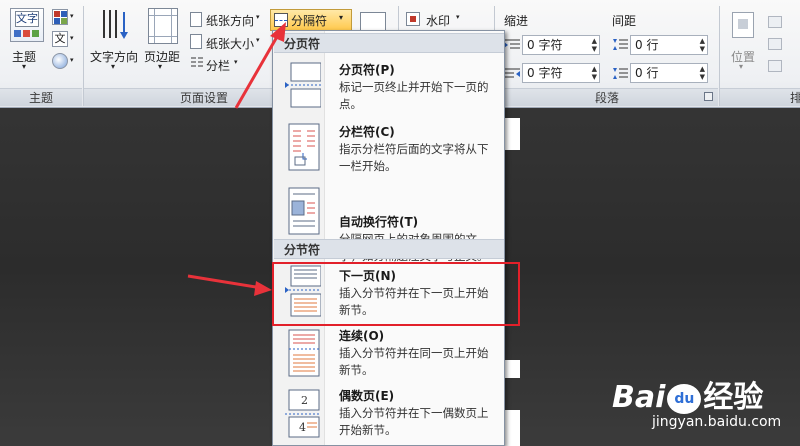 The width and height of the screenshot is (800, 446). I want to click on arrow-to-breaks, so click(257, 71).